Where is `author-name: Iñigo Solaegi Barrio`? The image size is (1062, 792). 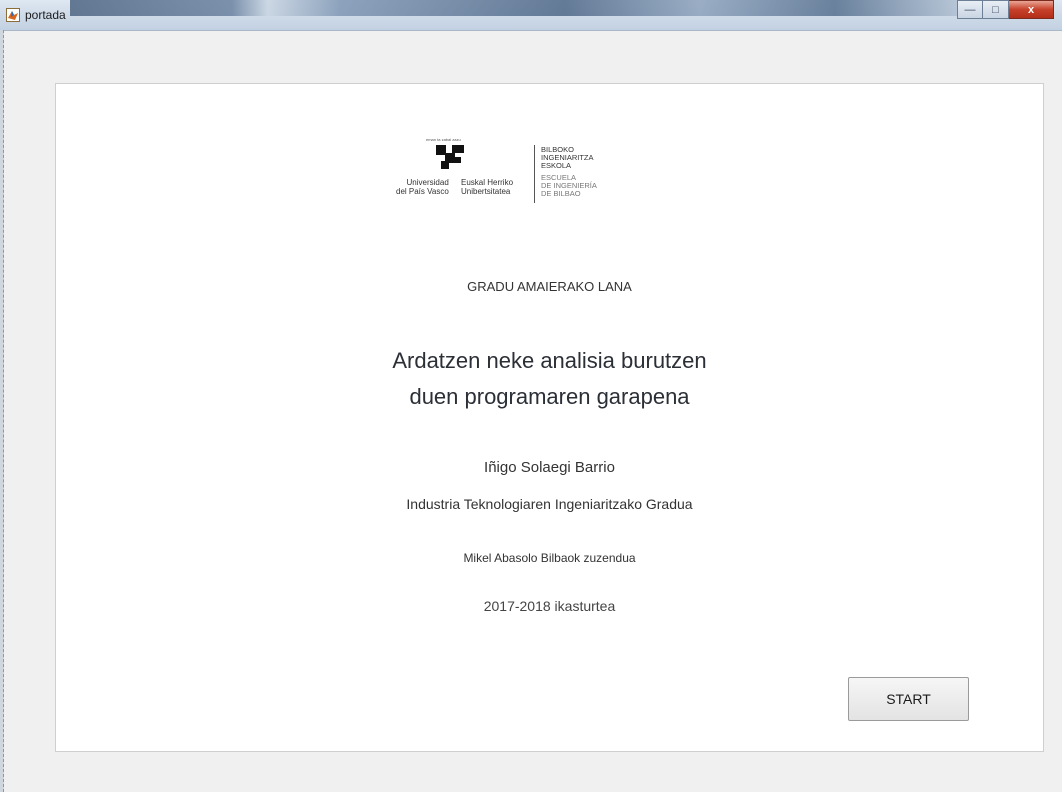 author-name: Iñigo Solaegi Barrio is located at coordinates (549, 467).